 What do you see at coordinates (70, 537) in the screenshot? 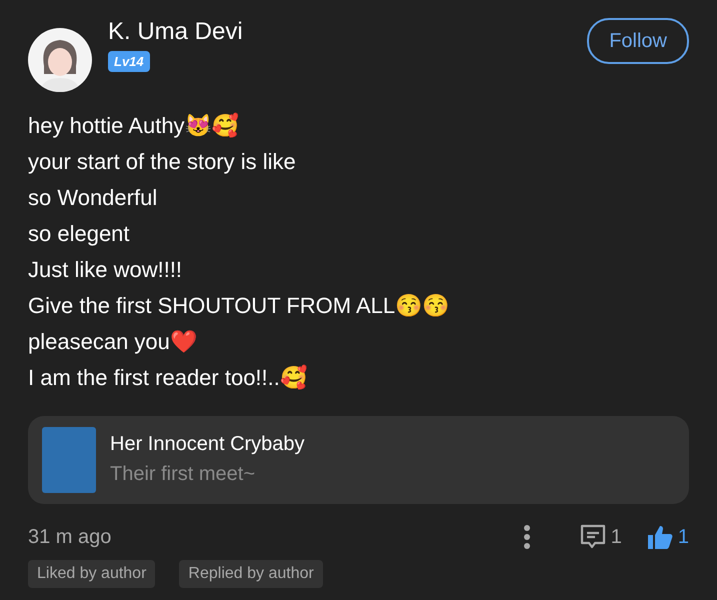
I see `timestamp: 31 m ago` at bounding box center [70, 537].